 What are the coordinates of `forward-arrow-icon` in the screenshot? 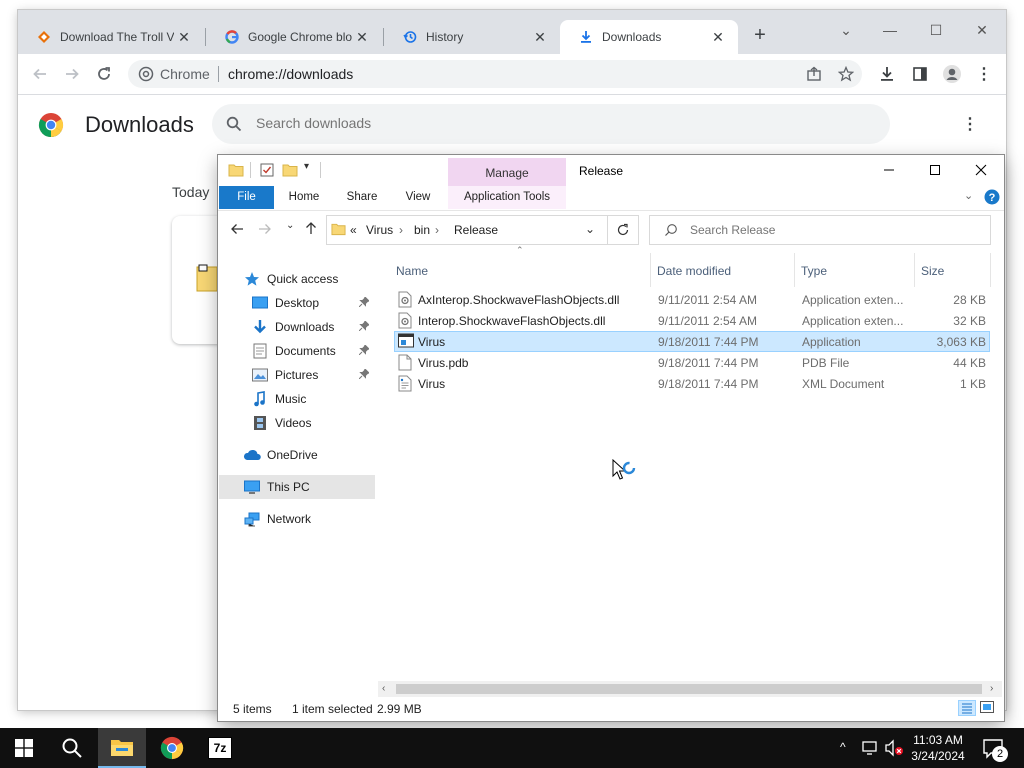 It's located at (265, 229).